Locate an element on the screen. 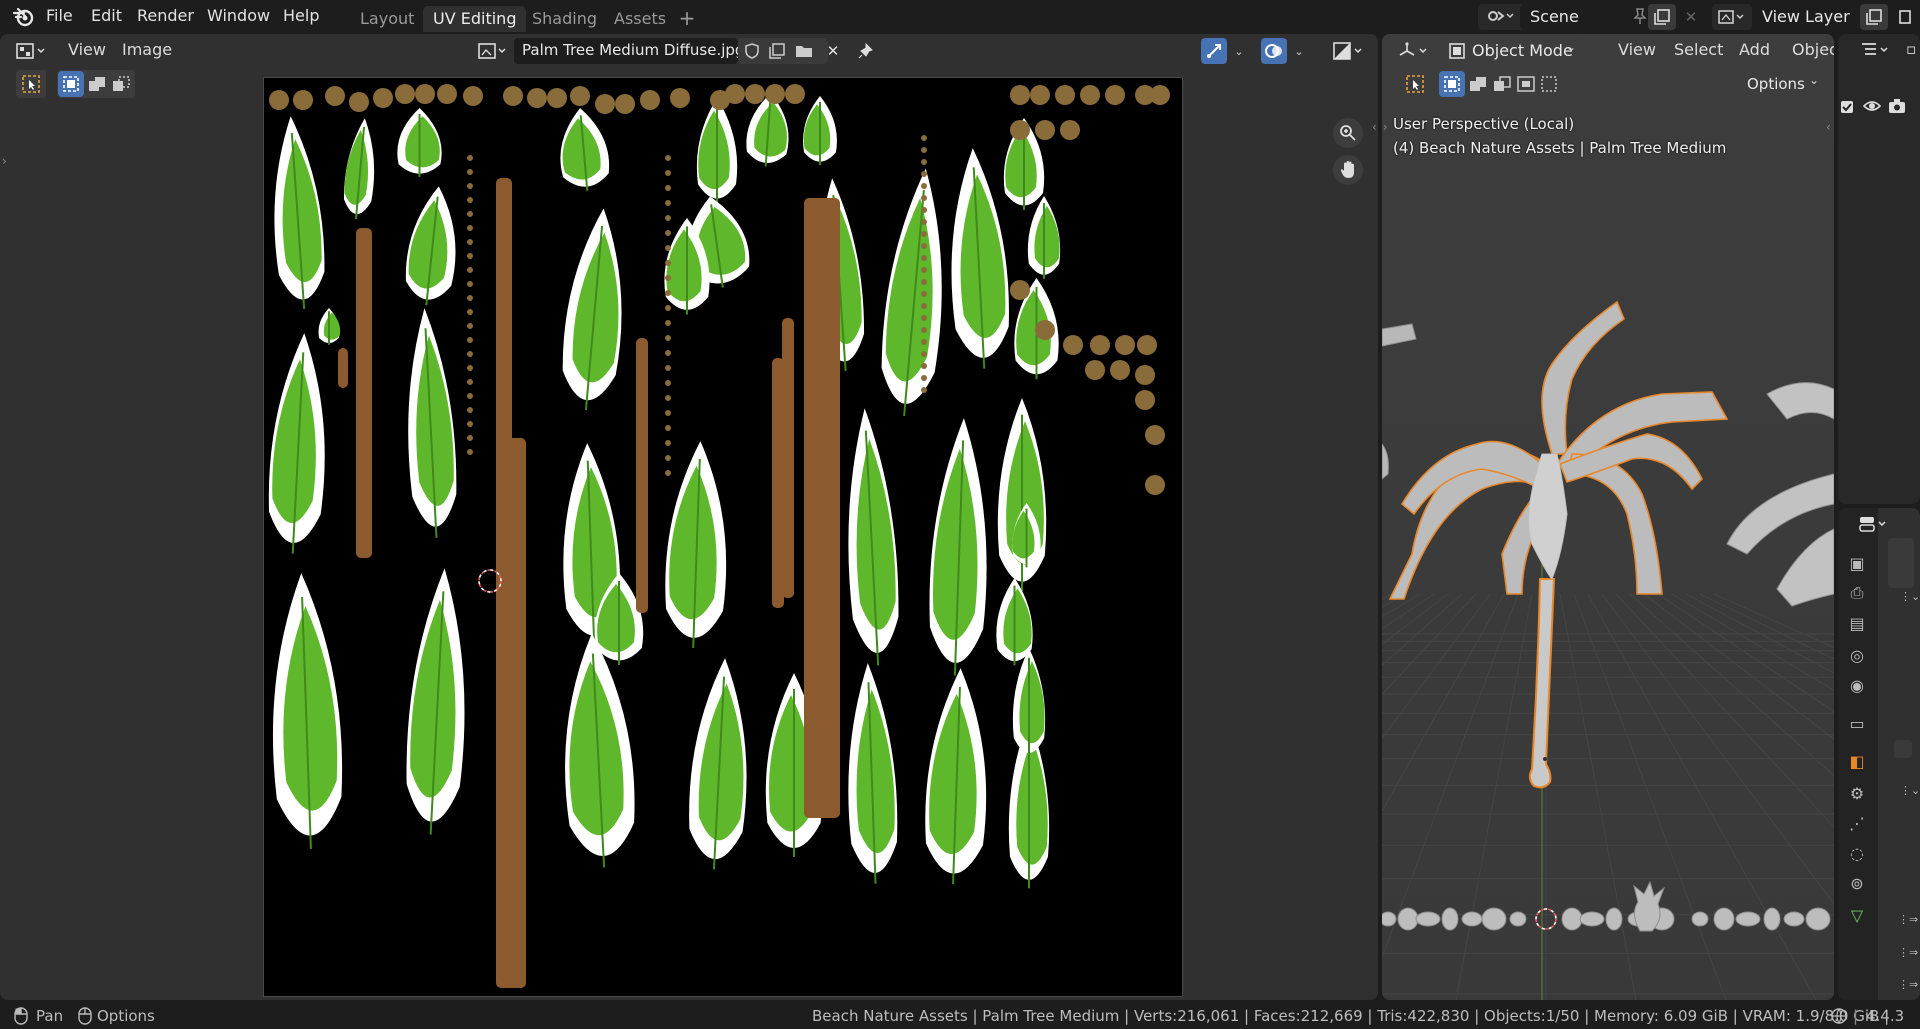  menu-object: Object is located at coordinates (1813, 52).